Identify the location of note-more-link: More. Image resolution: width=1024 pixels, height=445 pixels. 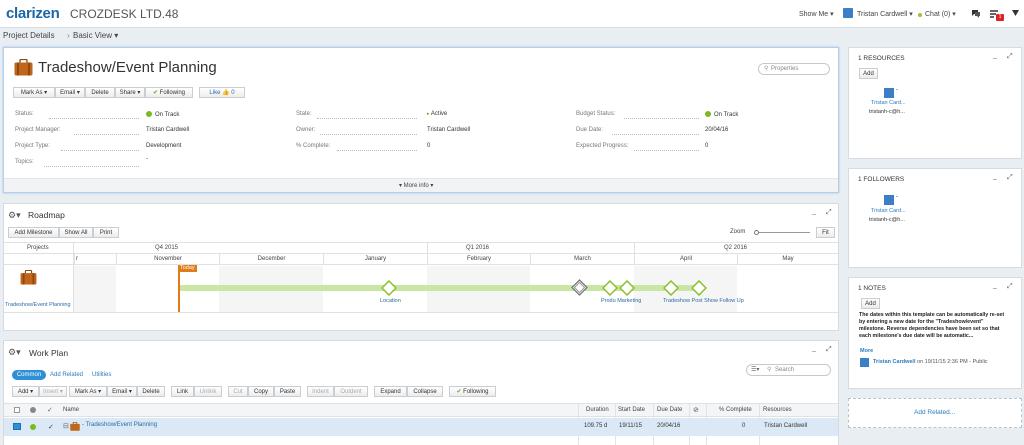
(866, 351).